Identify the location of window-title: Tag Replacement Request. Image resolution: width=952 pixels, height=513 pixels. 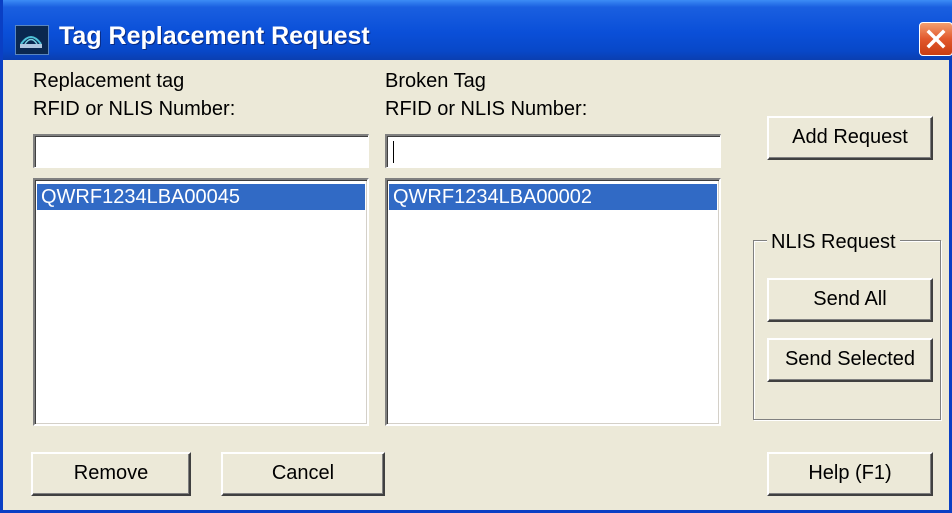
(214, 36).